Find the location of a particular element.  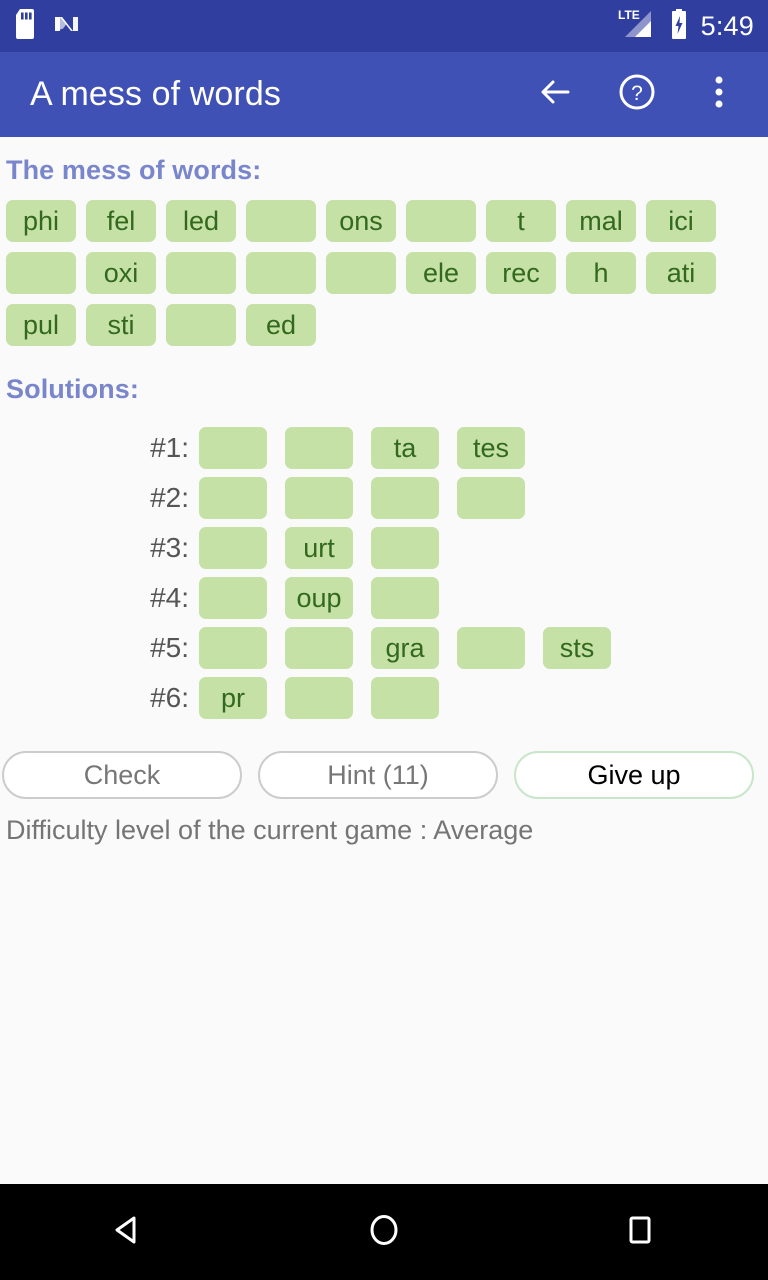

android-navigation-bar is located at coordinates (384, 1232).